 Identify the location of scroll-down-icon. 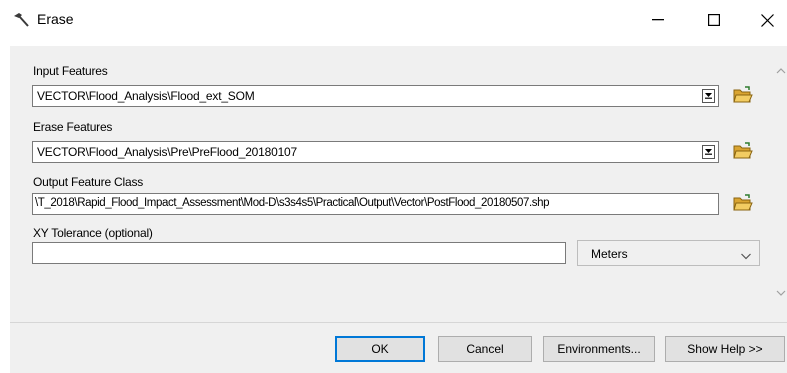
(781, 293).